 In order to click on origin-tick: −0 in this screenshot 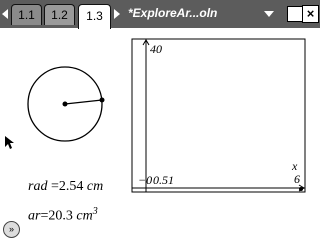, I will do `click(145, 180)`.